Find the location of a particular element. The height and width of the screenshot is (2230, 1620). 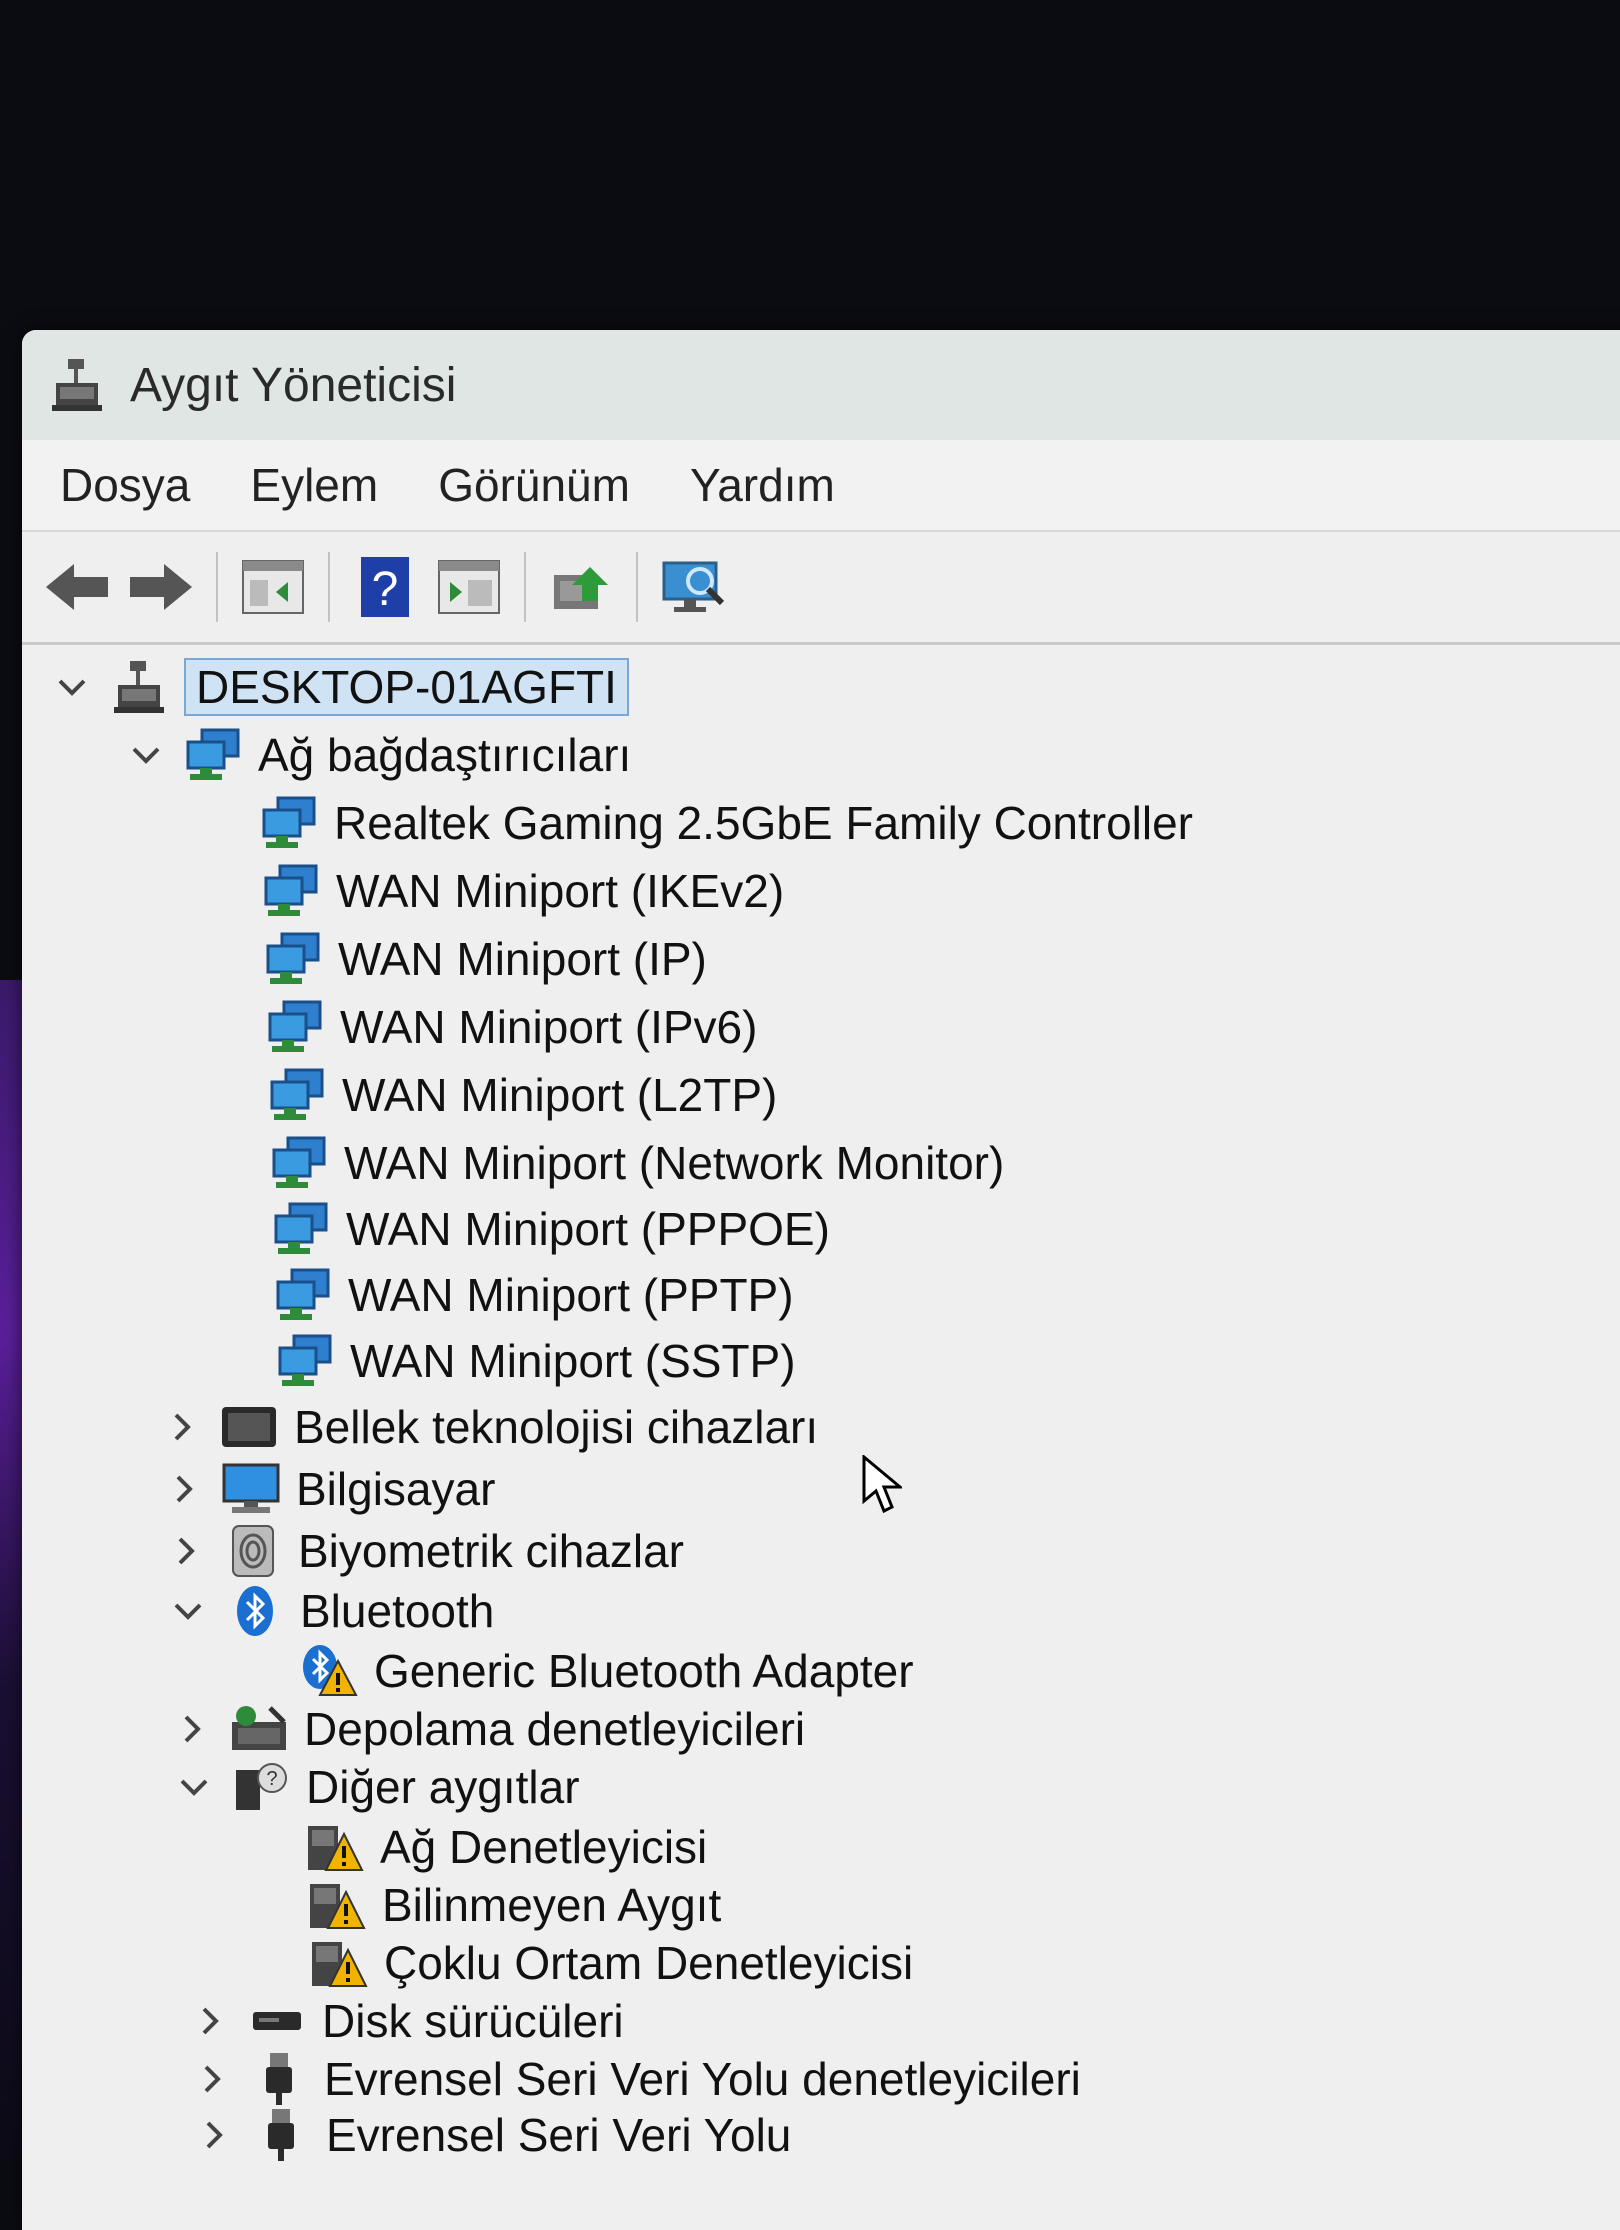

category-label: Diğer aygıtlar is located at coordinates (443, 1787).